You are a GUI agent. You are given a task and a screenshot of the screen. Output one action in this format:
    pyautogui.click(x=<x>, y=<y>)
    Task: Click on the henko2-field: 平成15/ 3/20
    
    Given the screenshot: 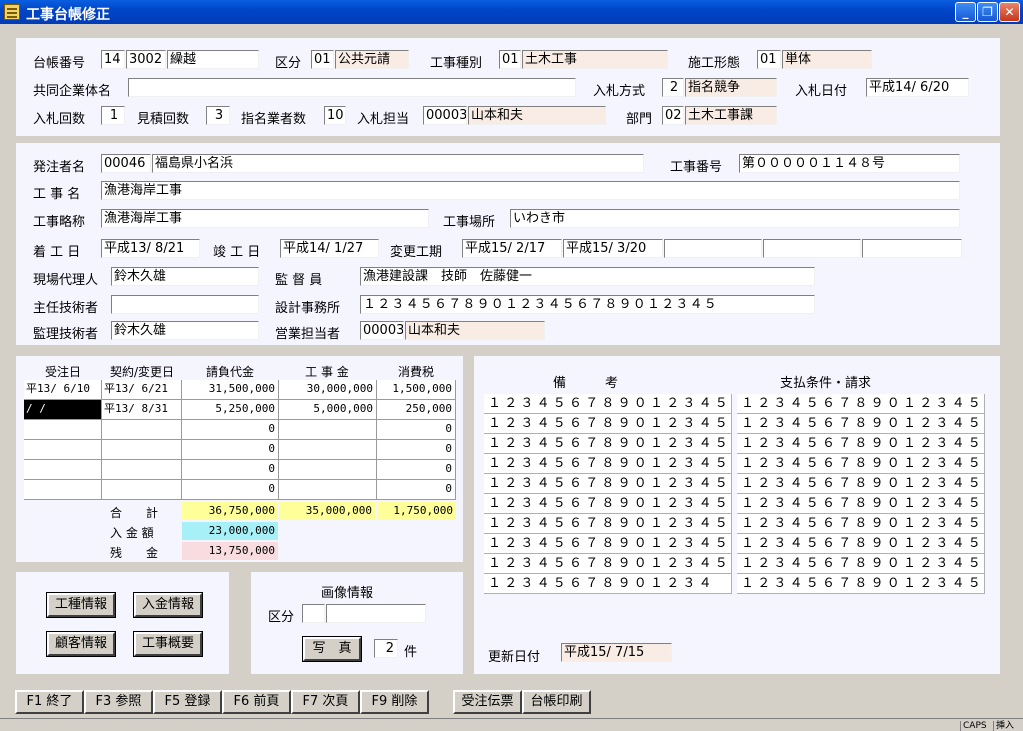 What is the action you would take?
    pyautogui.click(x=613, y=248)
    